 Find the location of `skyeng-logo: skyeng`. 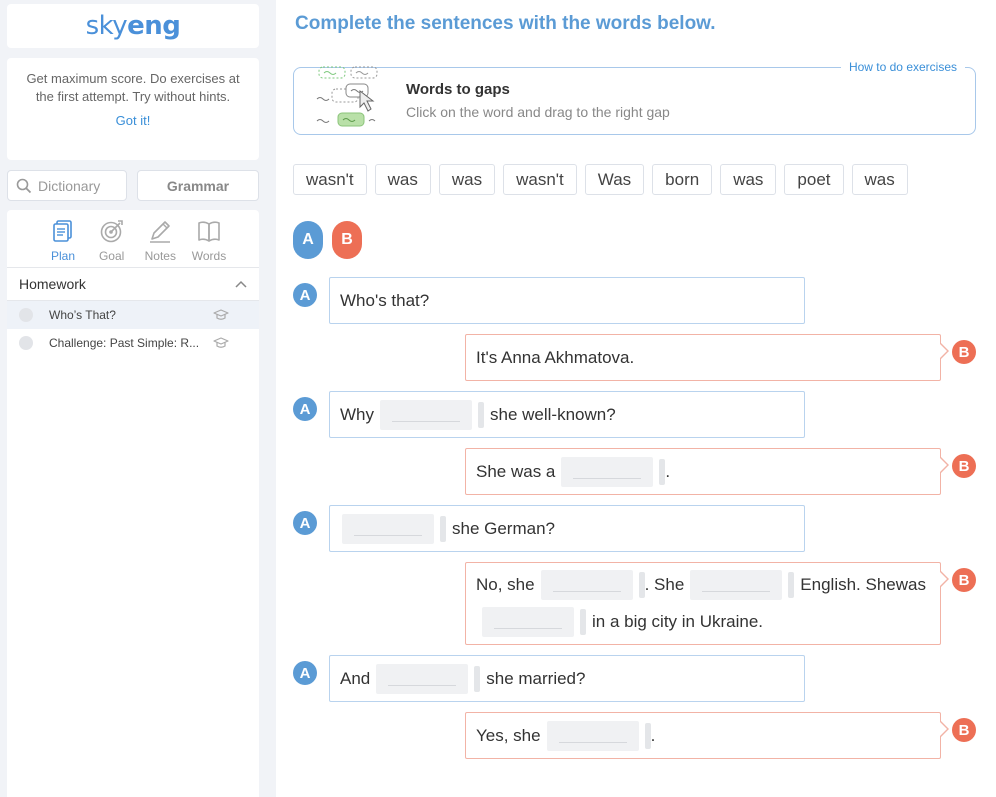

skyeng-logo: skyeng is located at coordinates (133, 26).